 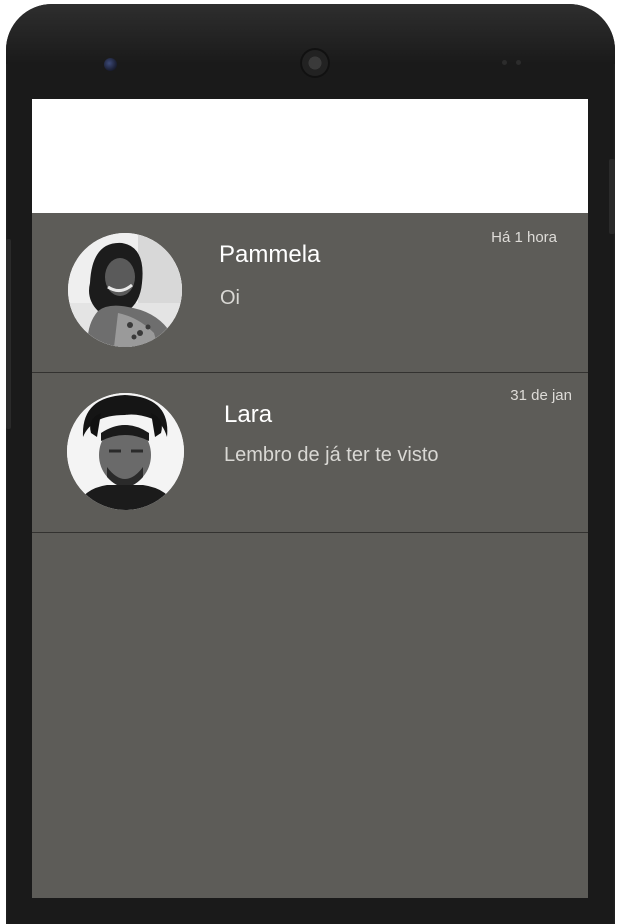 I want to click on speaker-icon, so click(x=315, y=63).